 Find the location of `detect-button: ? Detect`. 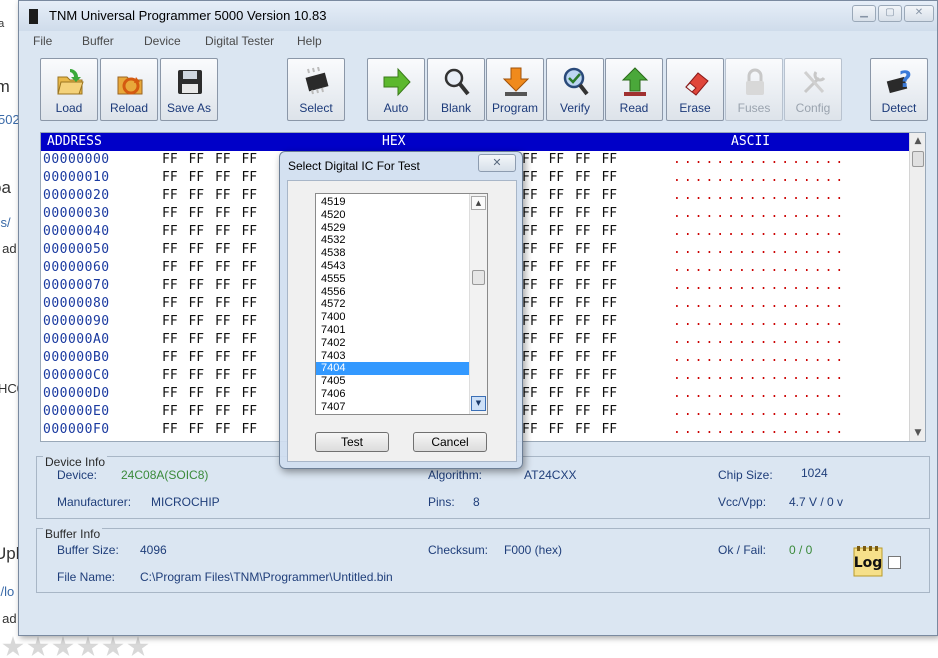

detect-button: ? Detect is located at coordinates (899, 89).